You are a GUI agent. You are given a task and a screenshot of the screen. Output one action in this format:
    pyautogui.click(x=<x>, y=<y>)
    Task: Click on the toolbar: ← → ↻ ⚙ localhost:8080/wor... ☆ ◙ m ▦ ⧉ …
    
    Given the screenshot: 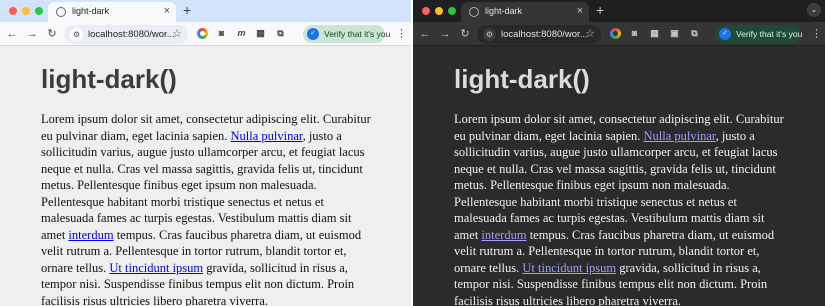 What is the action you would take?
    pyautogui.click(x=205, y=34)
    